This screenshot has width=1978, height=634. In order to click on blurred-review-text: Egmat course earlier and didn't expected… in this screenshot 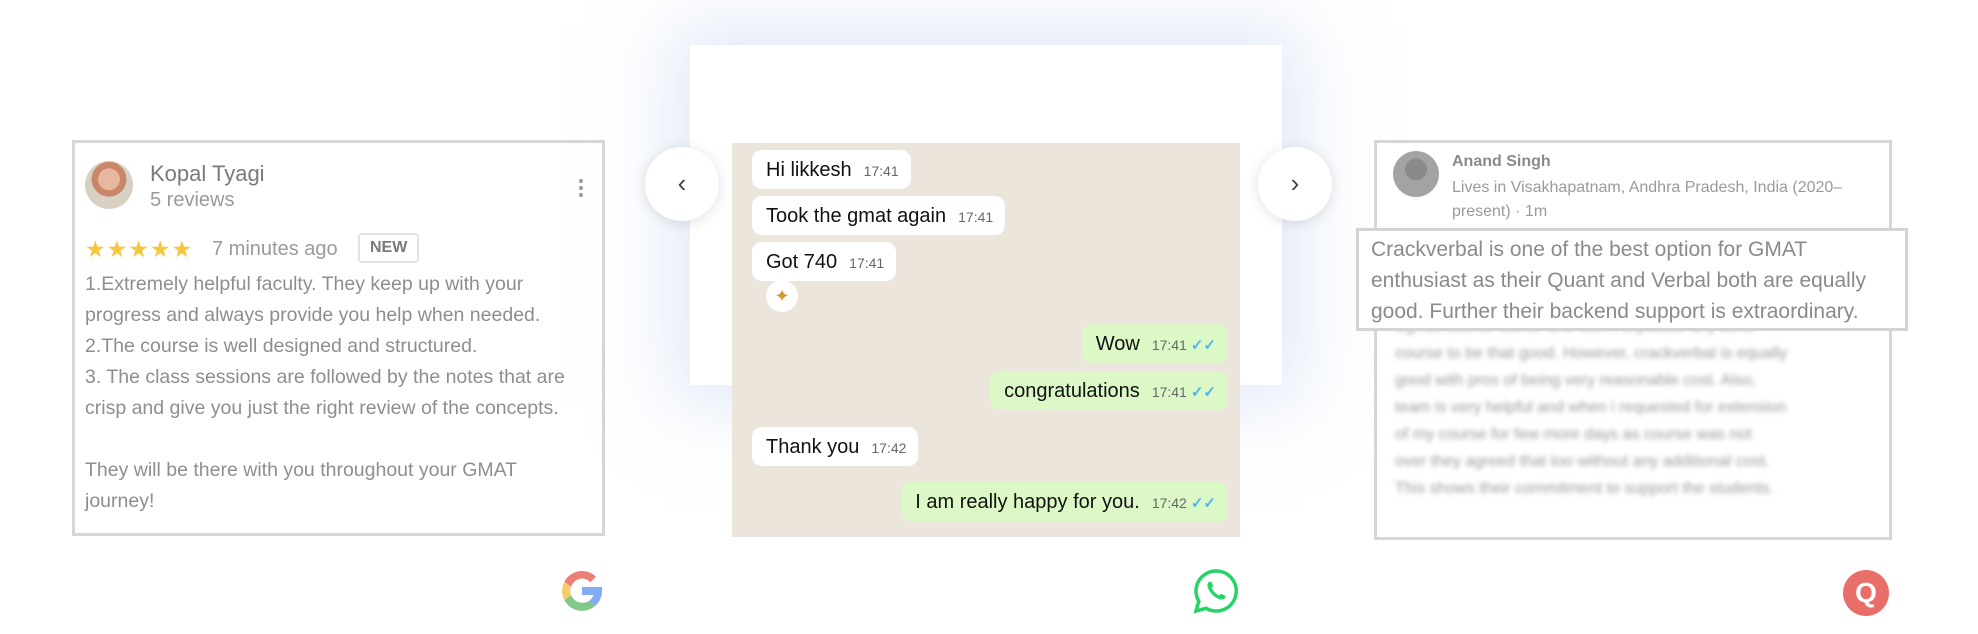, I will do `click(1635, 407)`.